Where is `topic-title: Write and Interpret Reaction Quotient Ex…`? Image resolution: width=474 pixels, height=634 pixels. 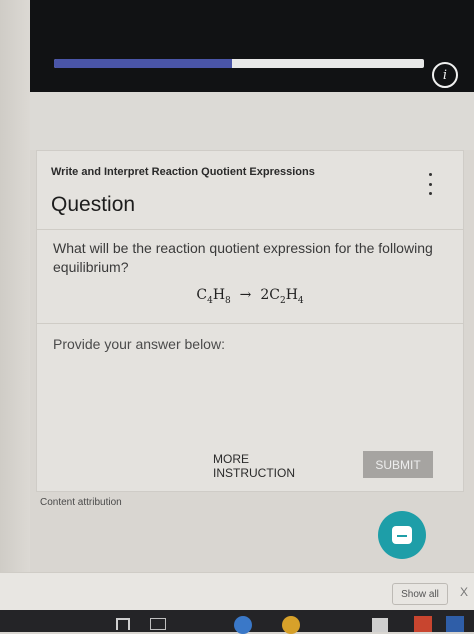
topic-title: Write and Interpret Reaction Quotient Ex… is located at coordinates (183, 172).